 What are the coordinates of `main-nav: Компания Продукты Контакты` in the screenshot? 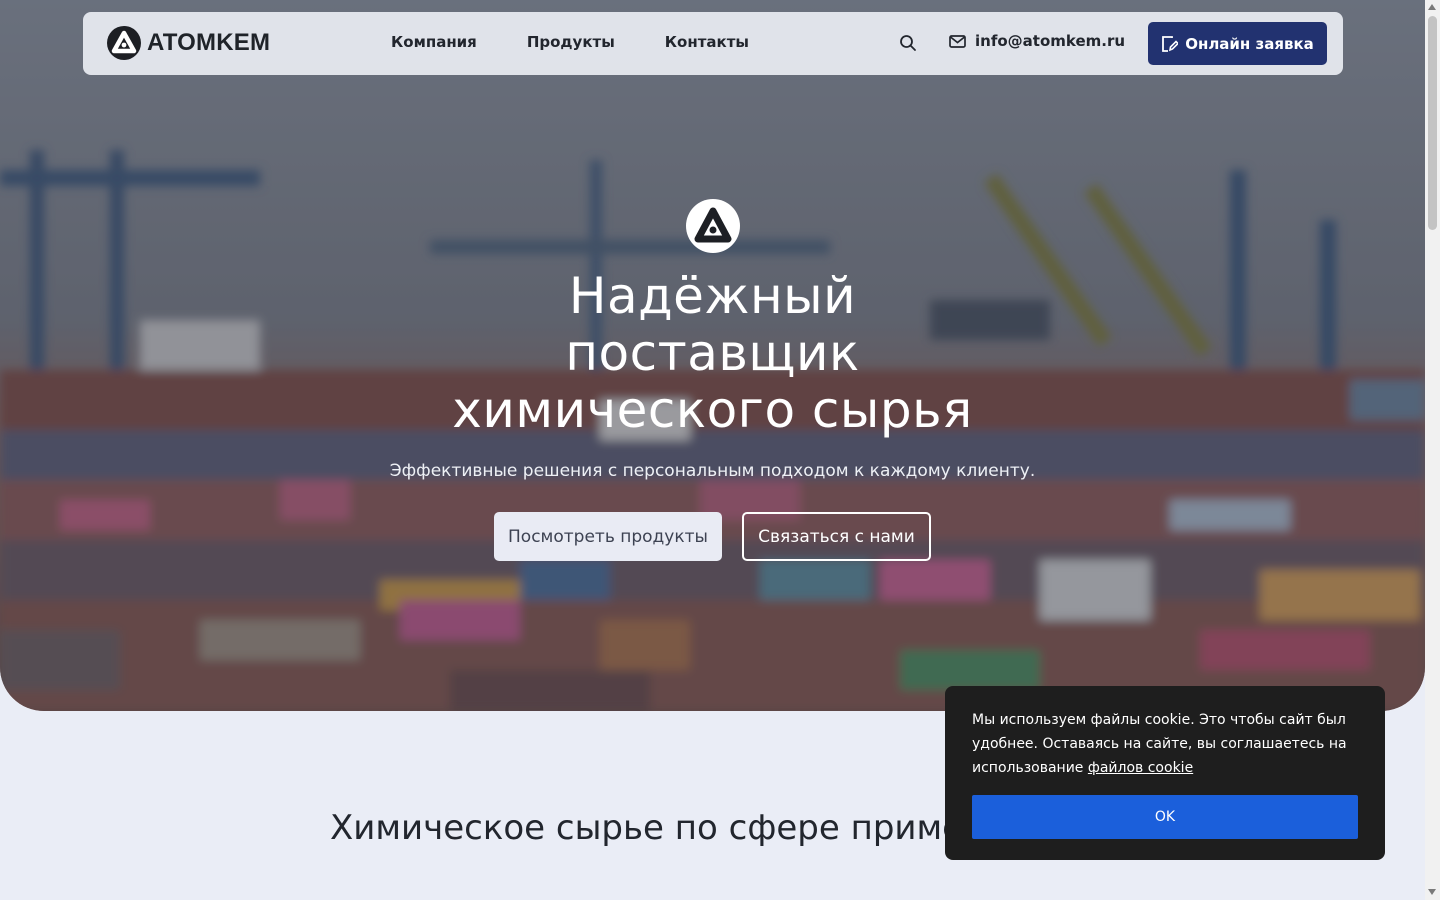 It's located at (570, 42).